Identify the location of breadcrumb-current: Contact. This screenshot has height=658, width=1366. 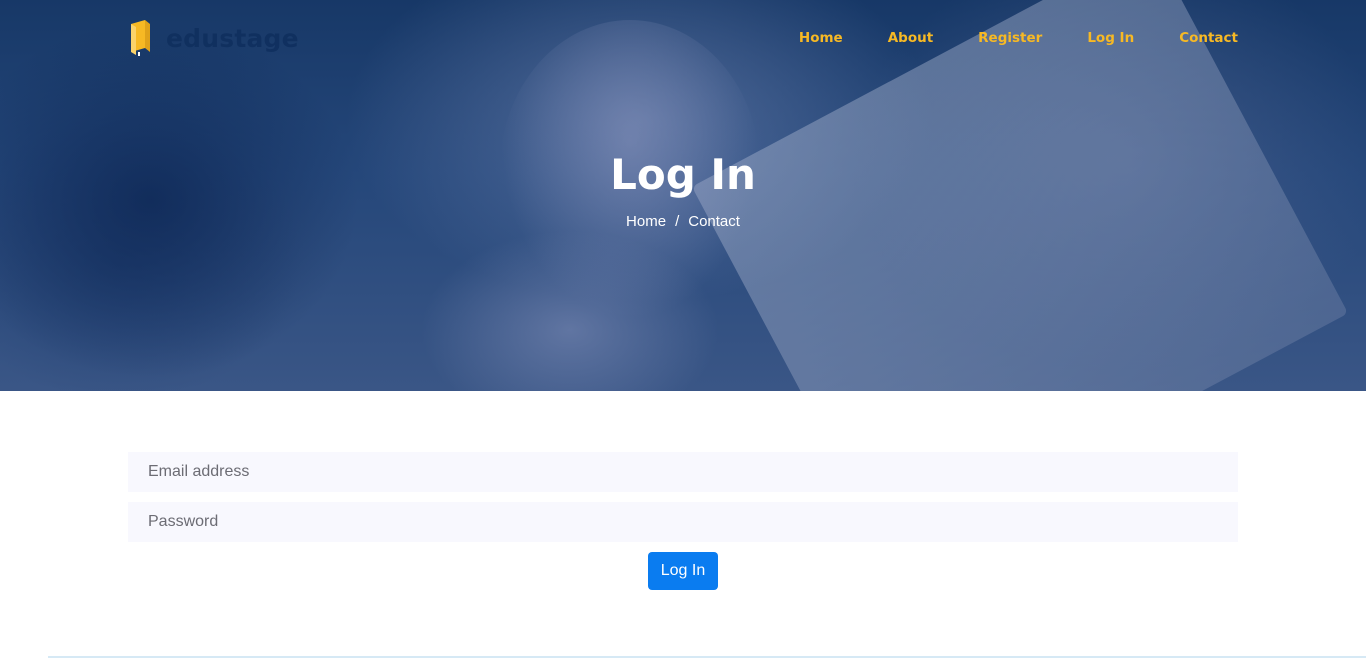
(714, 221).